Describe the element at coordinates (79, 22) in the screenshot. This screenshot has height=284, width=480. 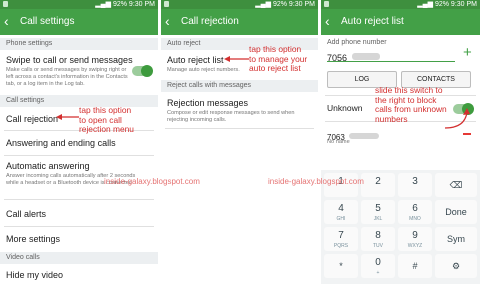
I see `action-bar: ‹ Call settings` at that location.